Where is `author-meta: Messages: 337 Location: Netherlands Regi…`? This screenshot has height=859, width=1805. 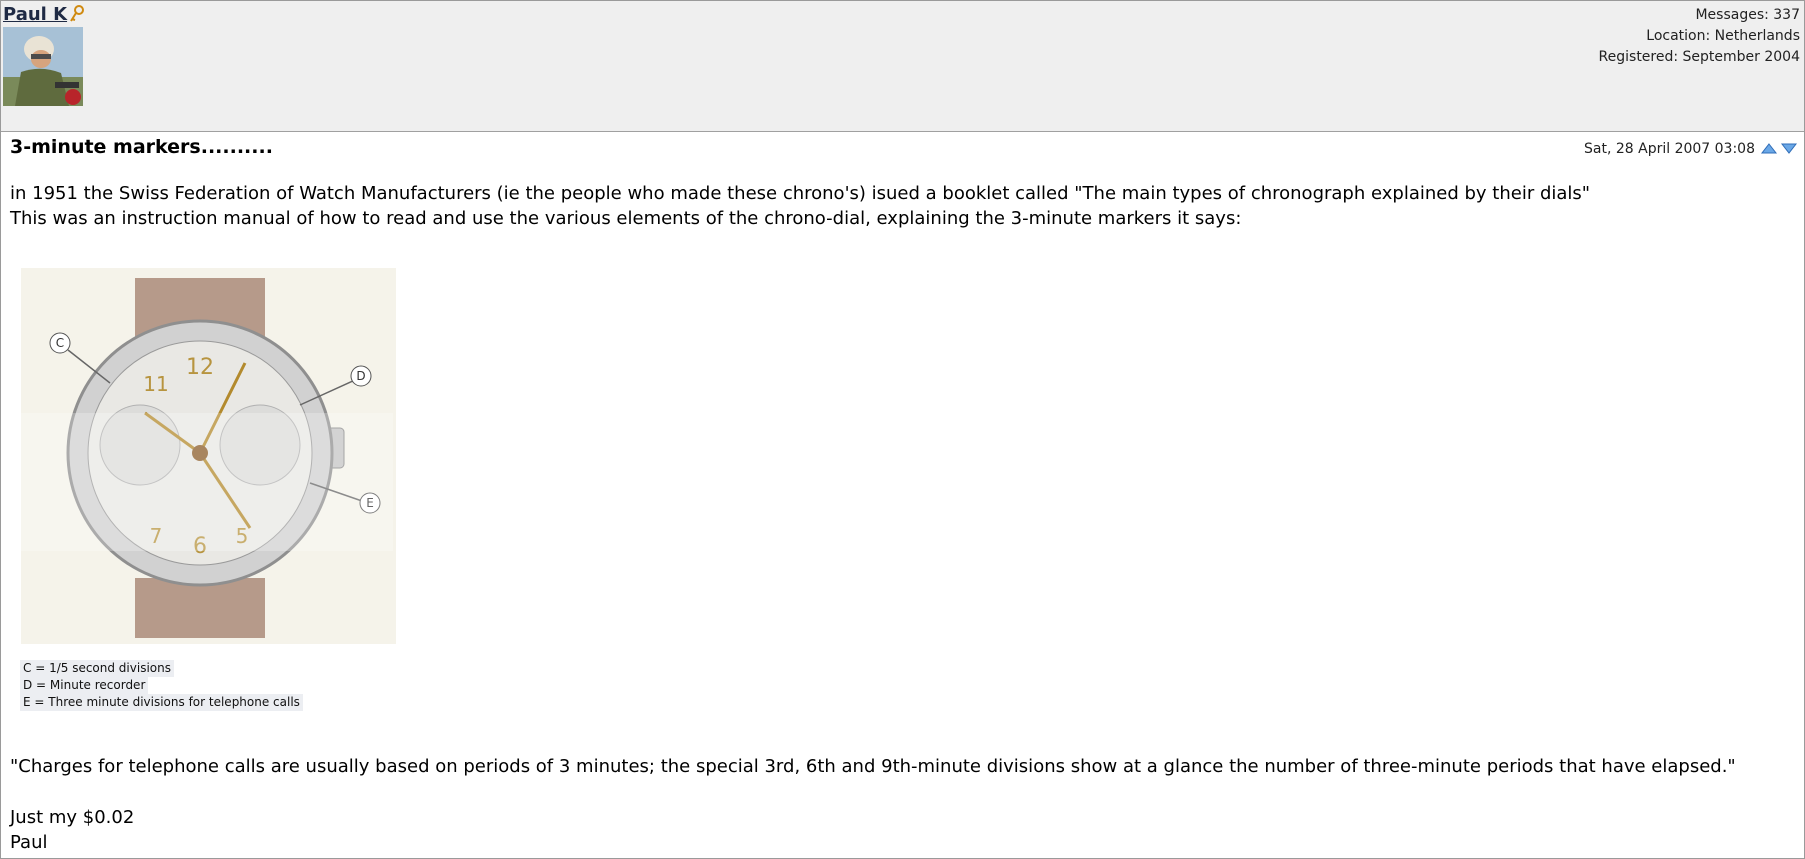 author-meta: Messages: 337 Location: Netherlands Regi… is located at coordinates (1699, 36).